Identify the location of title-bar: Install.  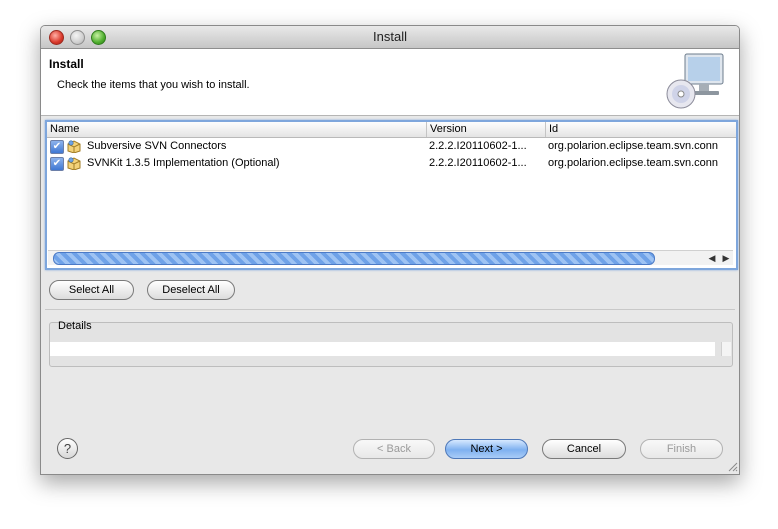
(390, 37).